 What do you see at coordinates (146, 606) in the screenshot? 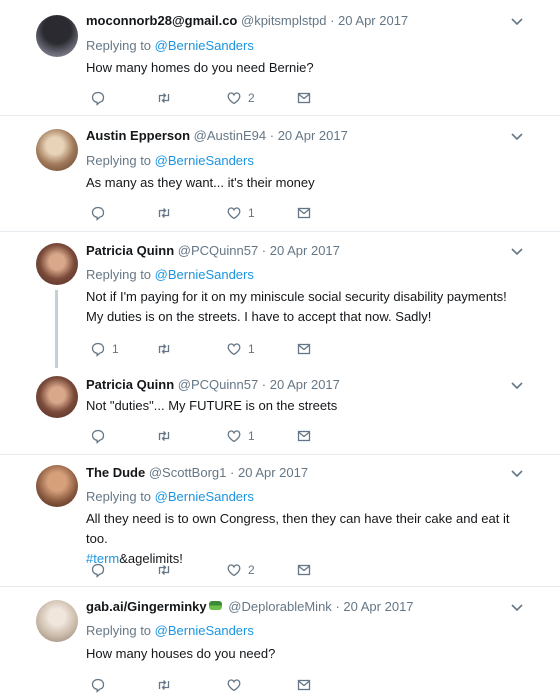
I see `author-name: gab.ai/Gingerminky` at bounding box center [146, 606].